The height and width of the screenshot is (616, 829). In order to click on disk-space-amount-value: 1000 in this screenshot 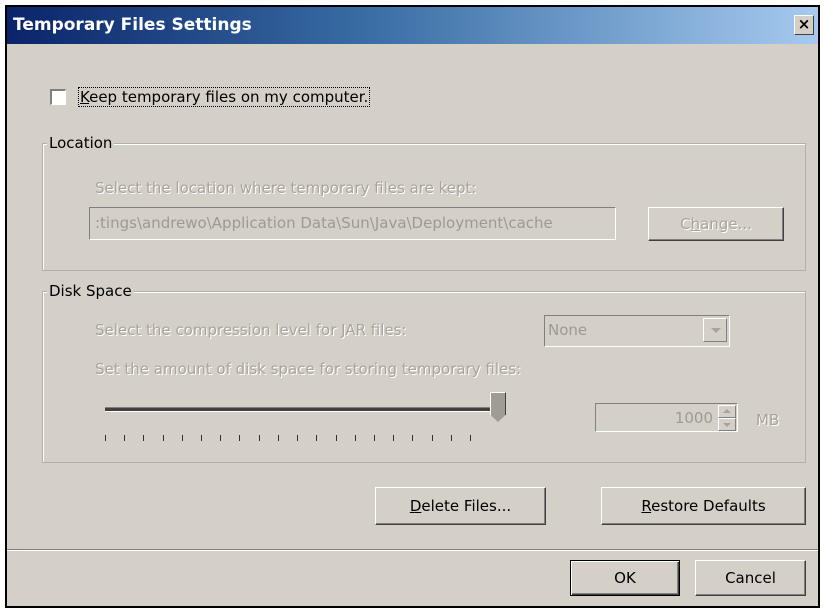, I will do `click(693, 418)`.